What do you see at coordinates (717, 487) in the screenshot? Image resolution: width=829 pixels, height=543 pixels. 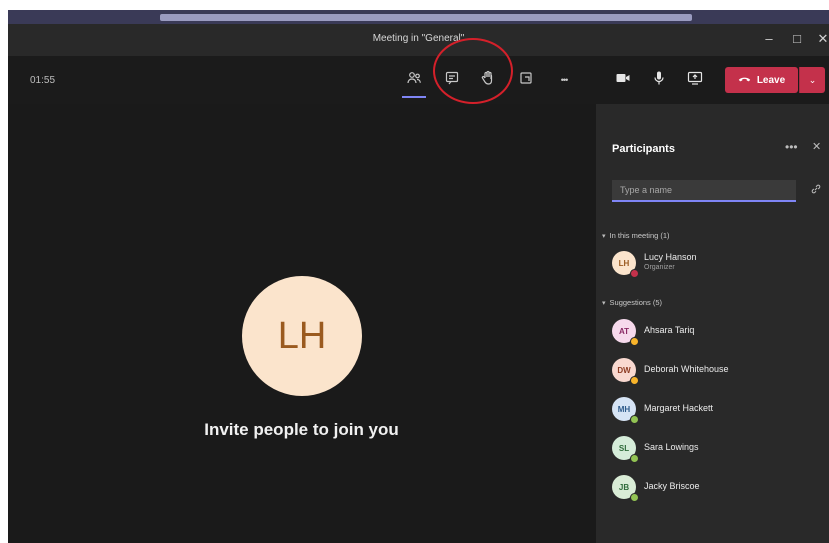 I see `suggestion-row: JB Jacky Briscoe` at bounding box center [717, 487].